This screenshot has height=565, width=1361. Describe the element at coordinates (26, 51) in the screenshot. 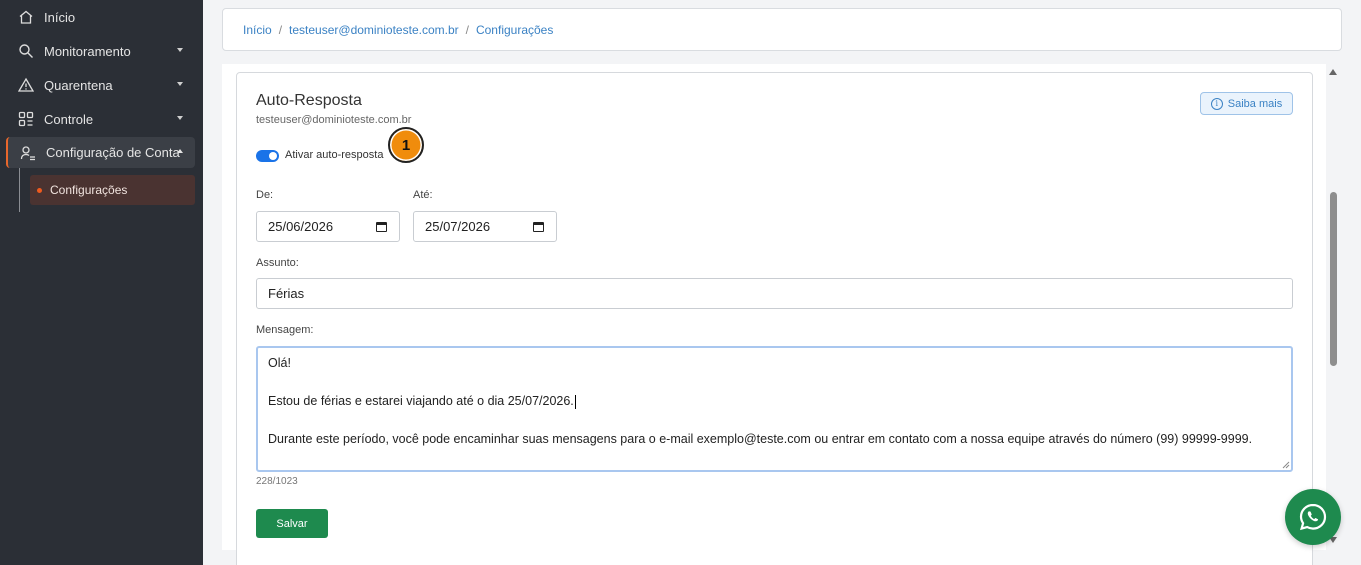

I see `search-icon` at that location.